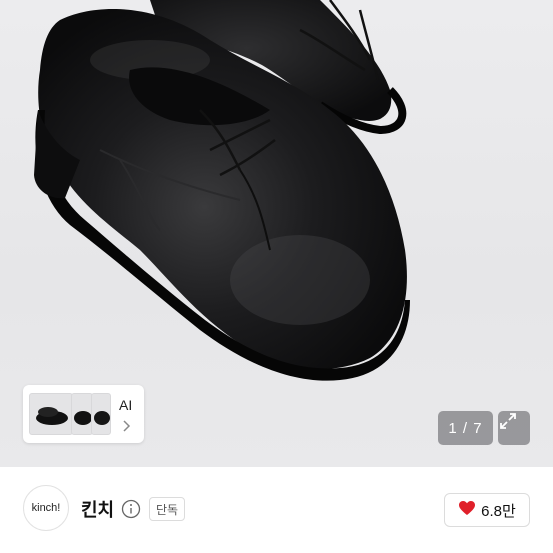  I want to click on like-button: 6.8만, so click(487, 510).